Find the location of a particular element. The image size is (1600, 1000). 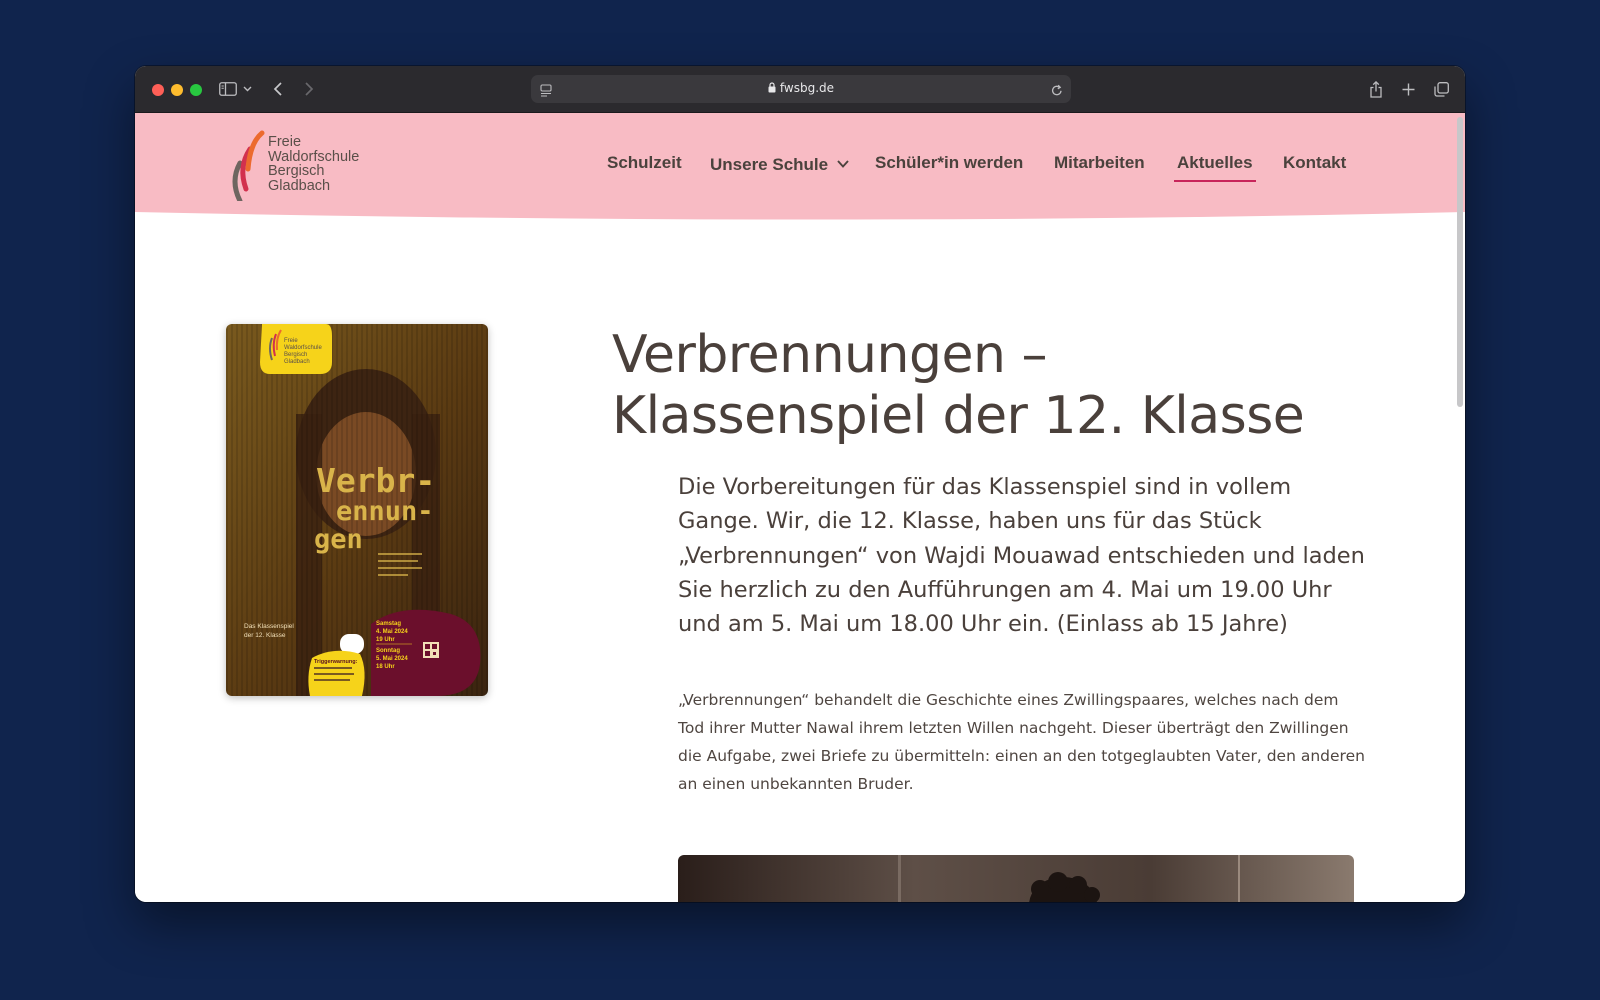

nav-item-kontakt: Kontakt is located at coordinates (1314, 163).